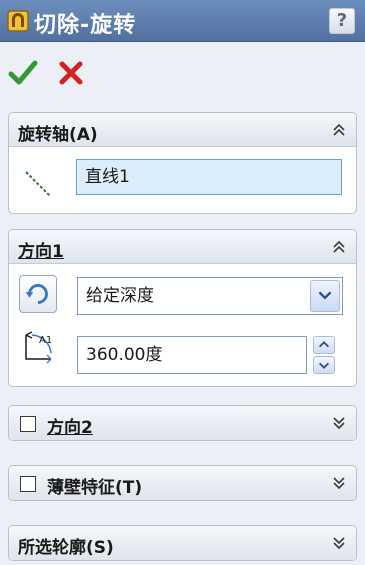 The image size is (365, 565). What do you see at coordinates (120, 296) in the screenshot?
I see `end-condition-value: 给定深度` at bounding box center [120, 296].